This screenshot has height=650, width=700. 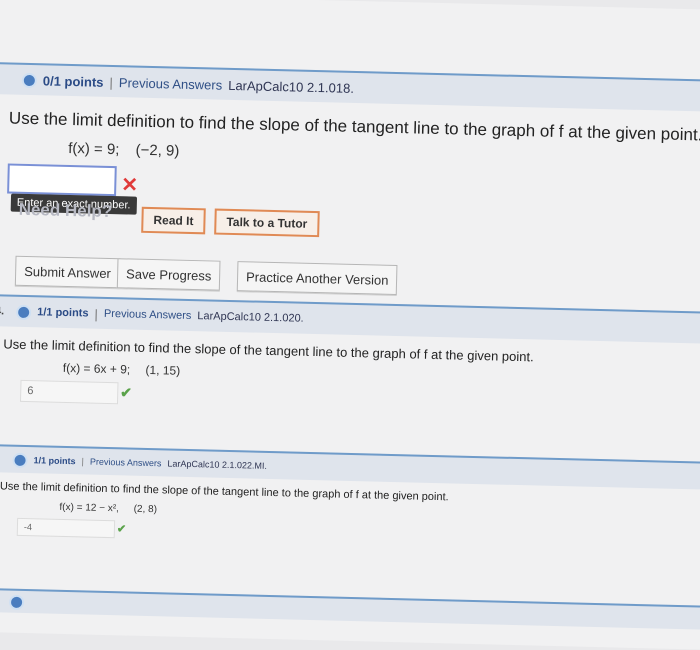 I want to click on problem-code: LarApCalc10 2.1.018., so click(x=291, y=86).